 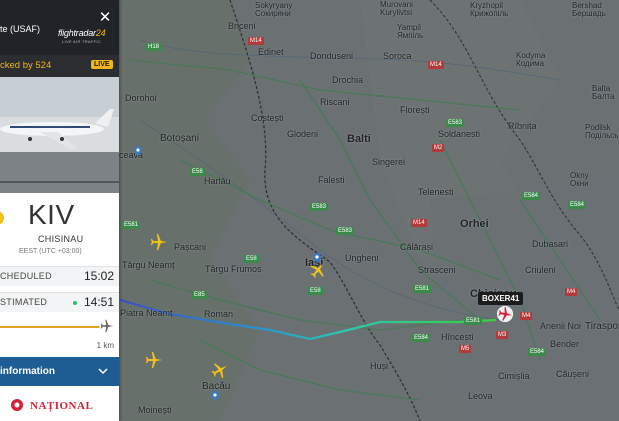 I want to click on road-shield: E85, so click(x=199, y=295).